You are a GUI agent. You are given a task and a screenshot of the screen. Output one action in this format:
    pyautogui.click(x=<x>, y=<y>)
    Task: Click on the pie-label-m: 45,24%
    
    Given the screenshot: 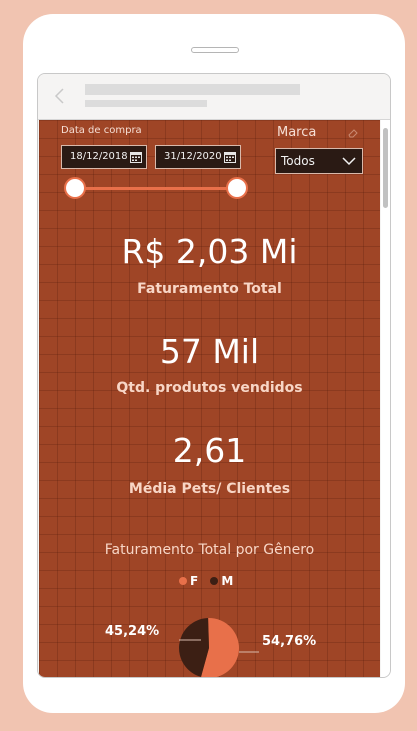 What is the action you would take?
    pyautogui.click(x=132, y=631)
    